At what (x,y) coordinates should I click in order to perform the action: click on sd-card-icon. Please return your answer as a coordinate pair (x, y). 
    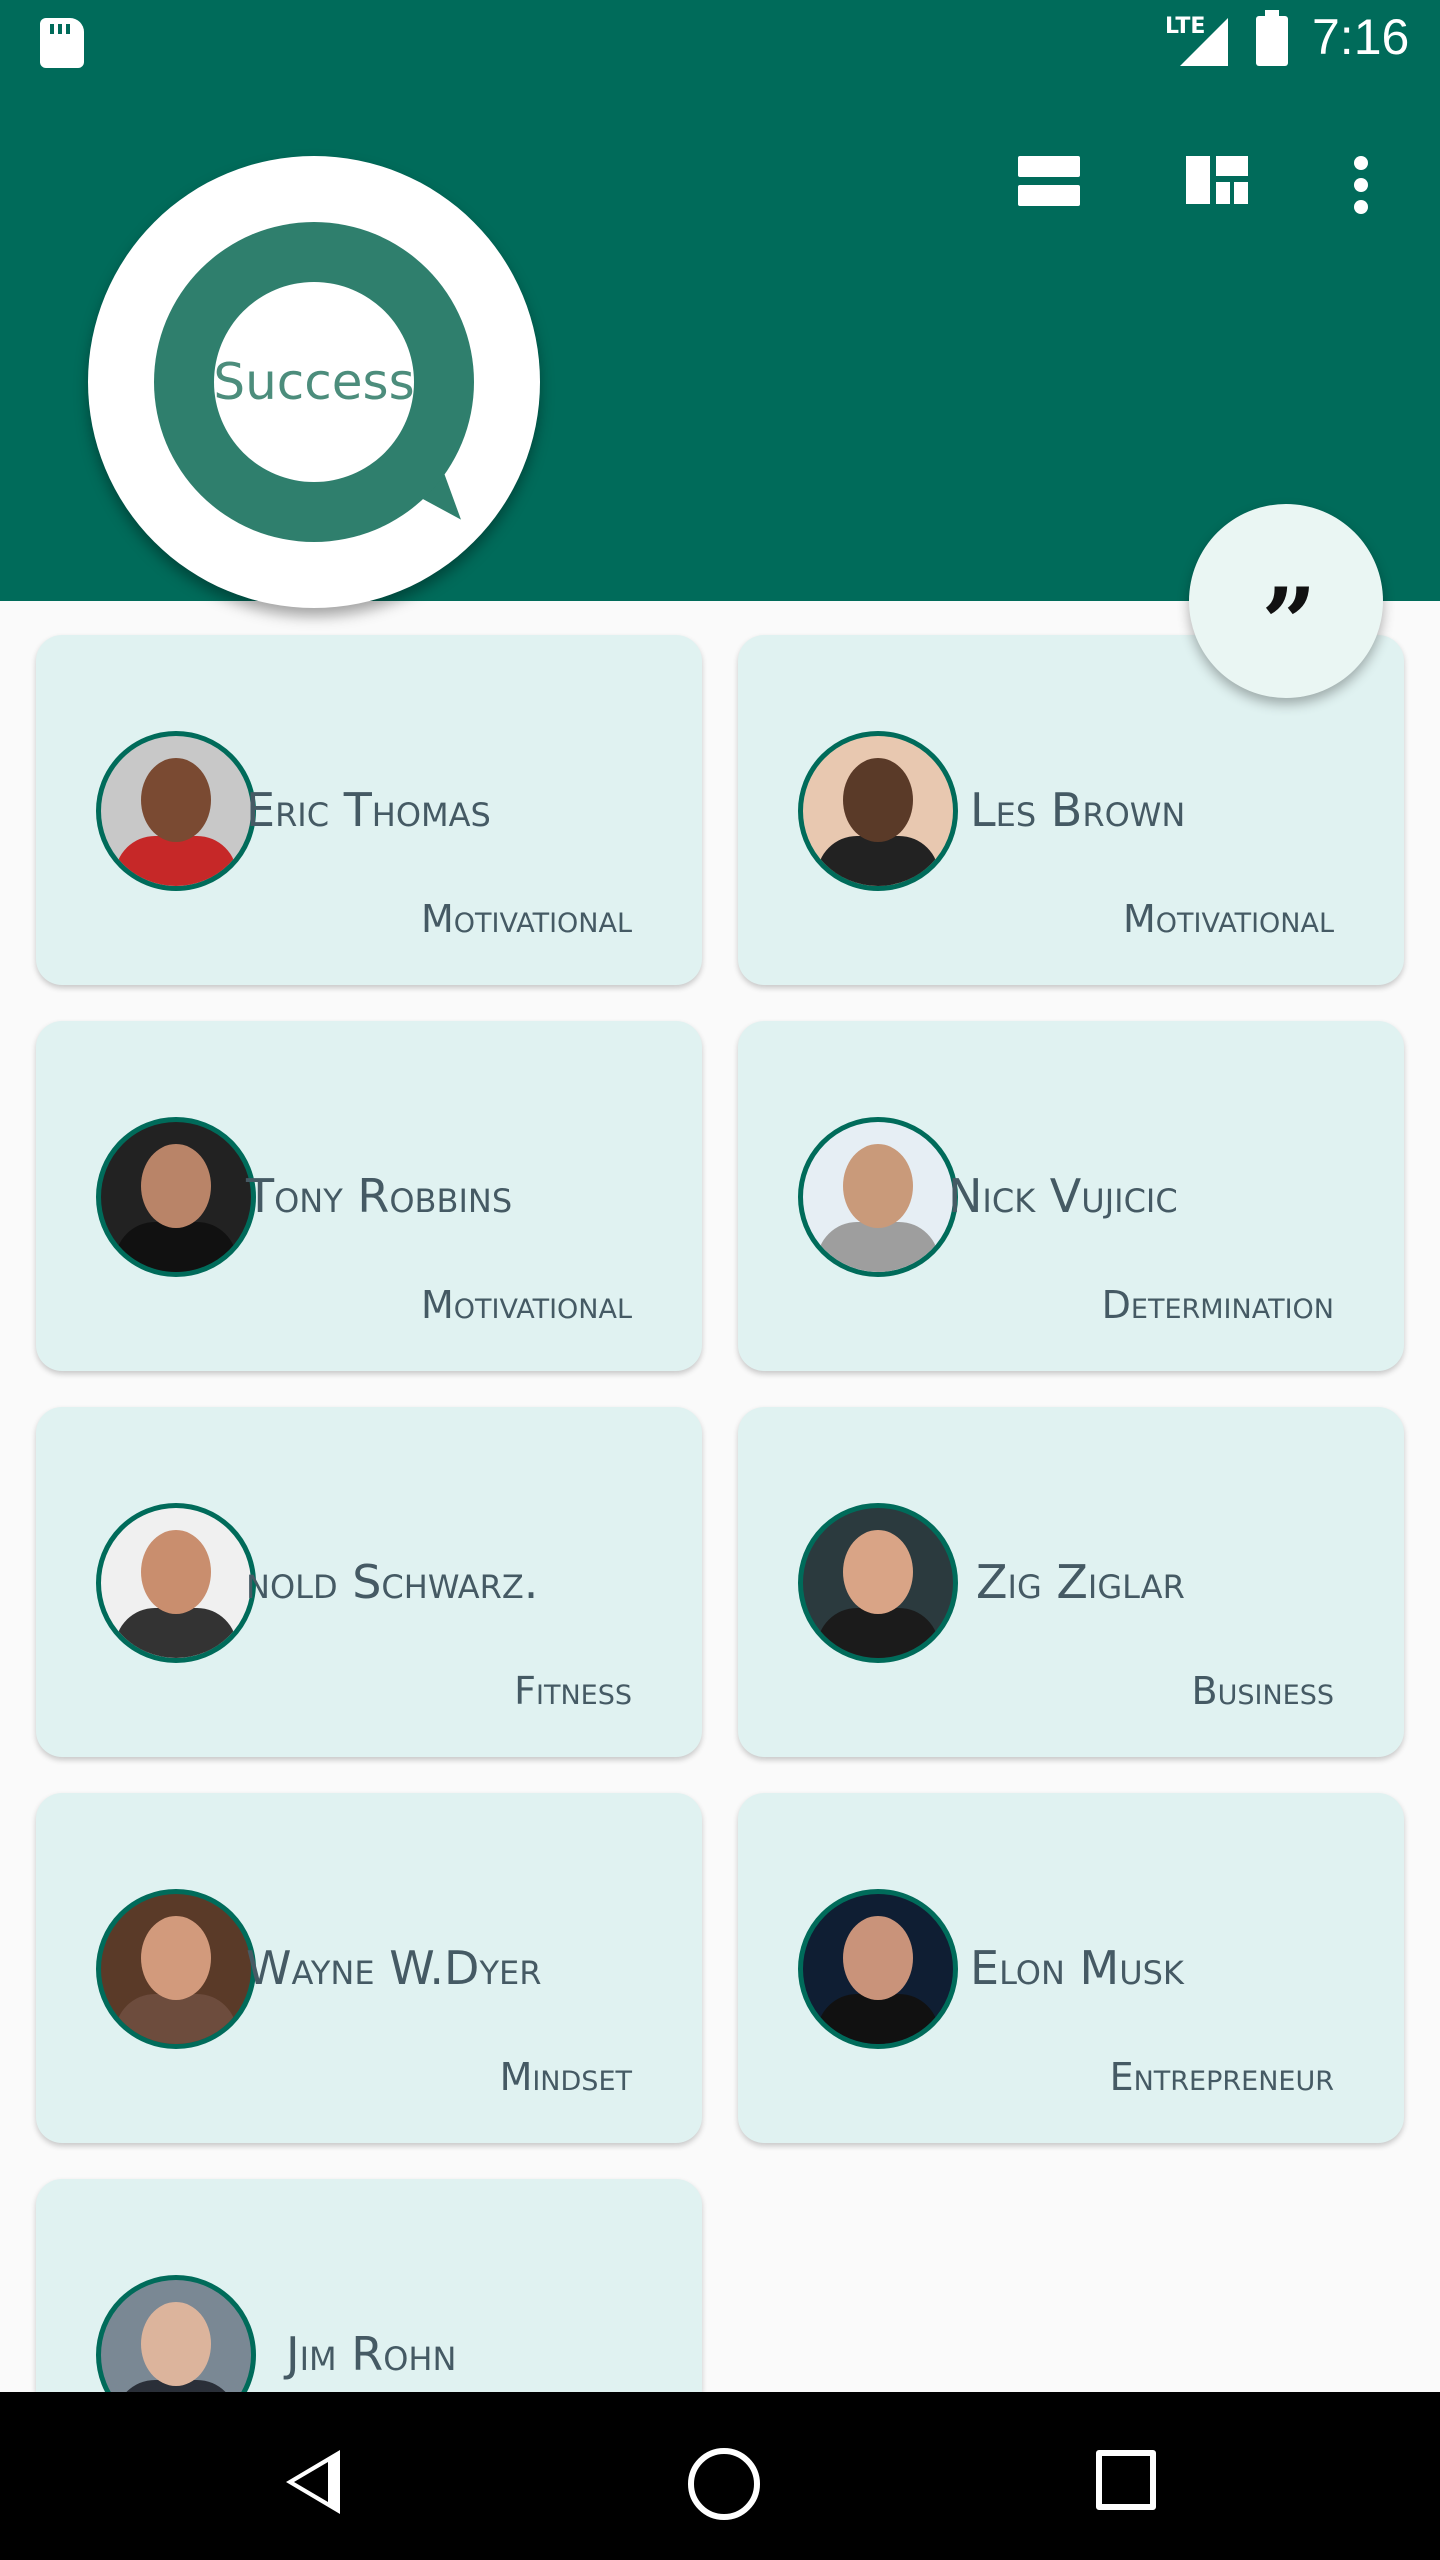
    Looking at the image, I should click on (62, 43).